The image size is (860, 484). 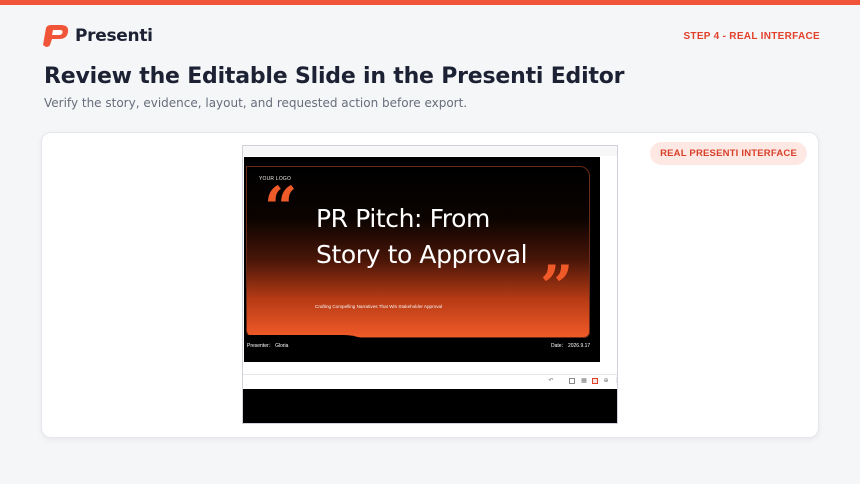 I want to click on interface-badge: REAL PRESENTI INTERFACE, so click(x=728, y=153).